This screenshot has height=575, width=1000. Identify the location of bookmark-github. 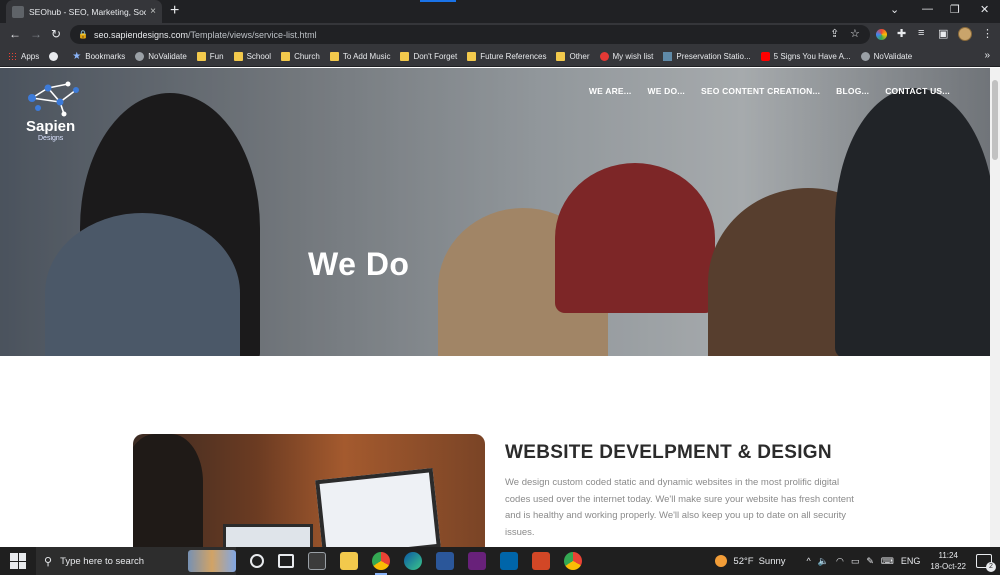
(55, 56).